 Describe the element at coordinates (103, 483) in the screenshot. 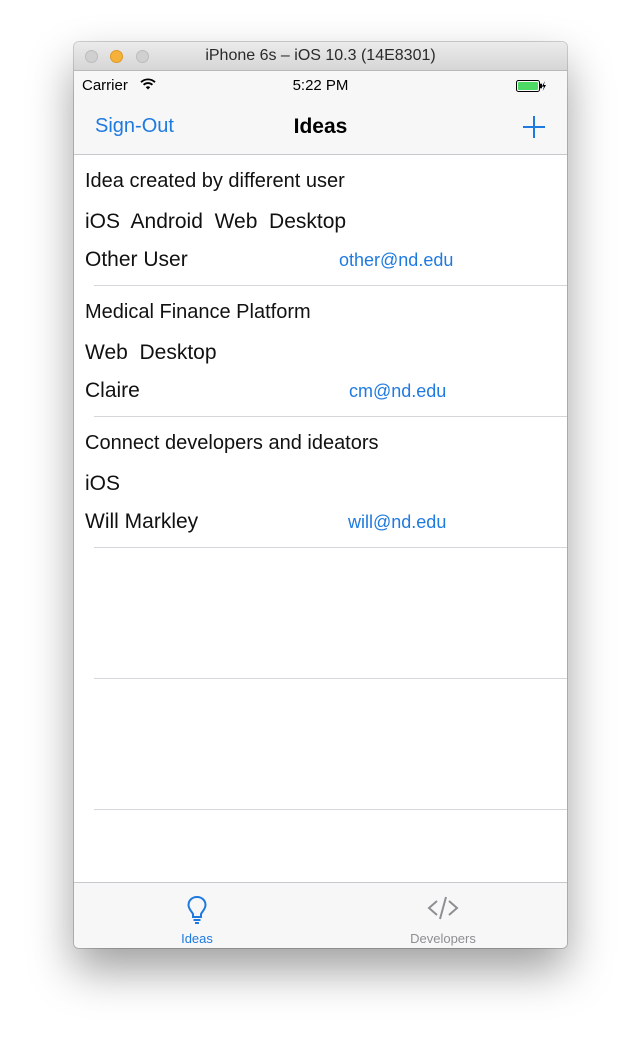

I see `idea-platforms: iOS` at that location.